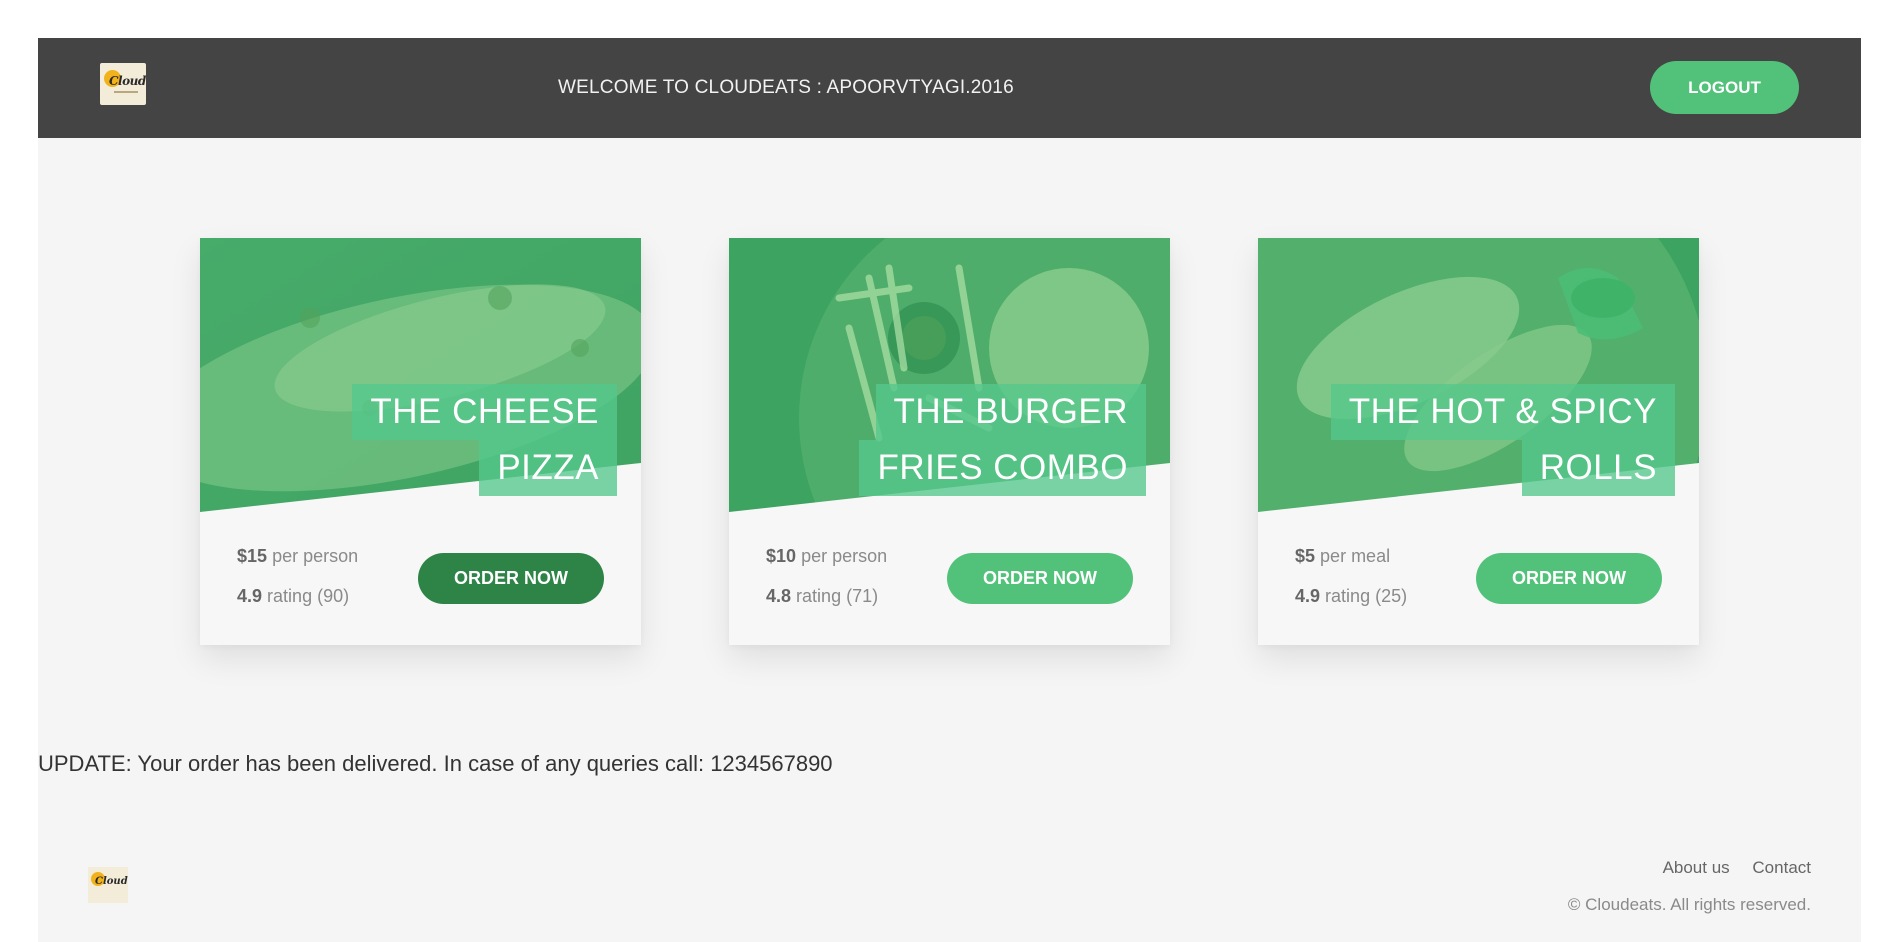 The image size is (1902, 942). Describe the element at coordinates (1696, 867) in the screenshot. I see `about-us-link: About us` at that location.